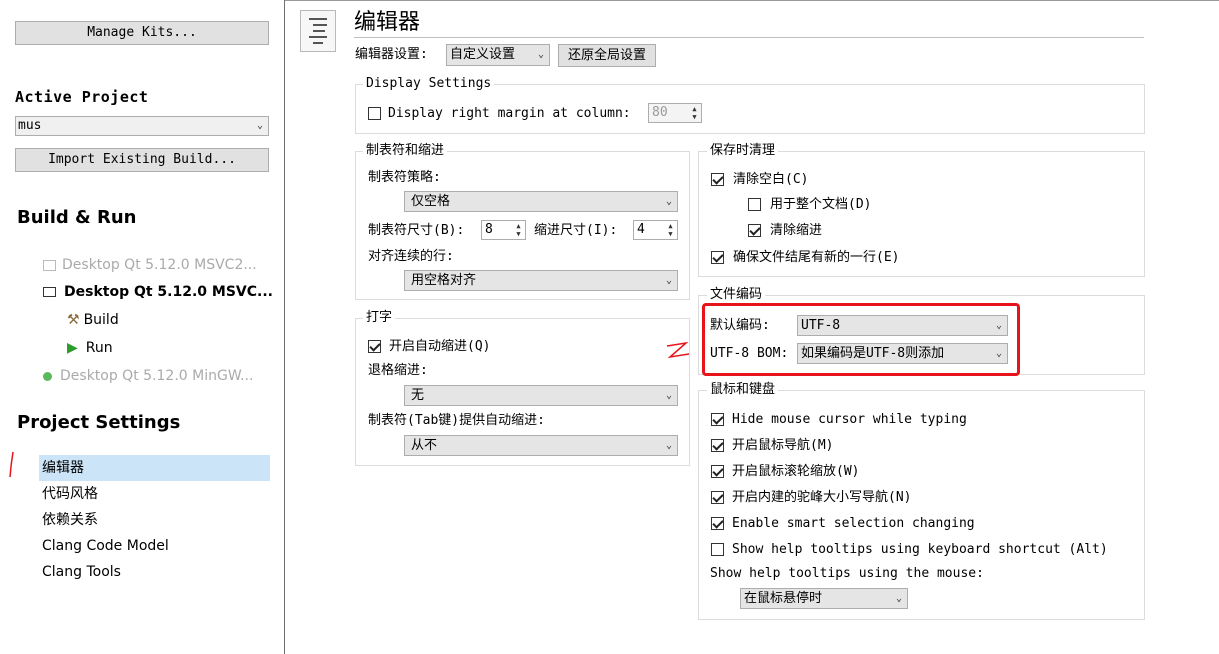  What do you see at coordinates (49, 265) in the screenshot?
I see `kit-disabled-icon` at bounding box center [49, 265].